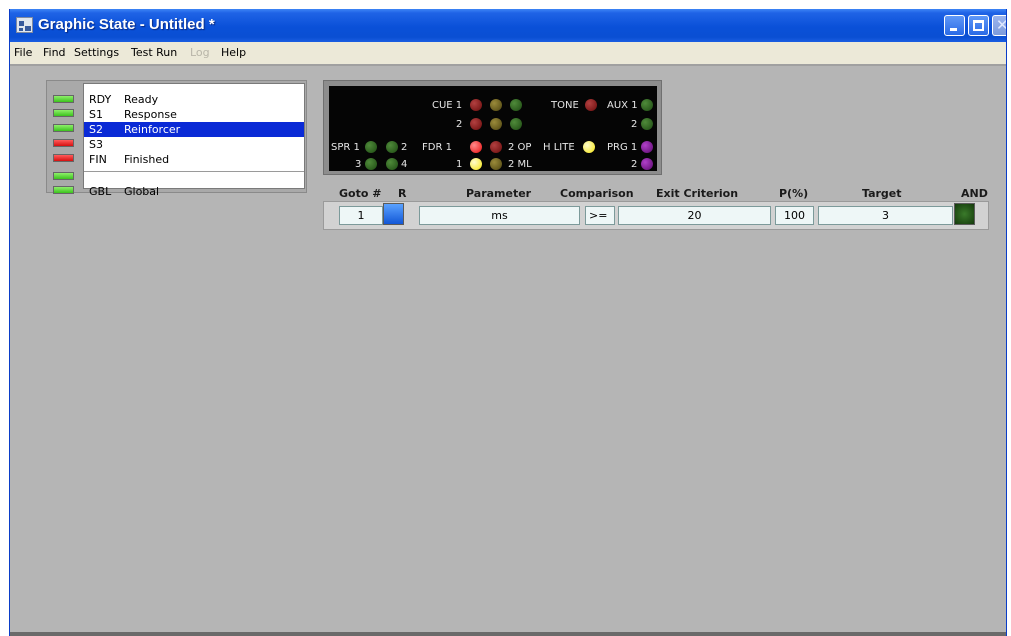  Describe the element at coordinates (647, 124) in the screenshot. I see `aux2-led` at that location.